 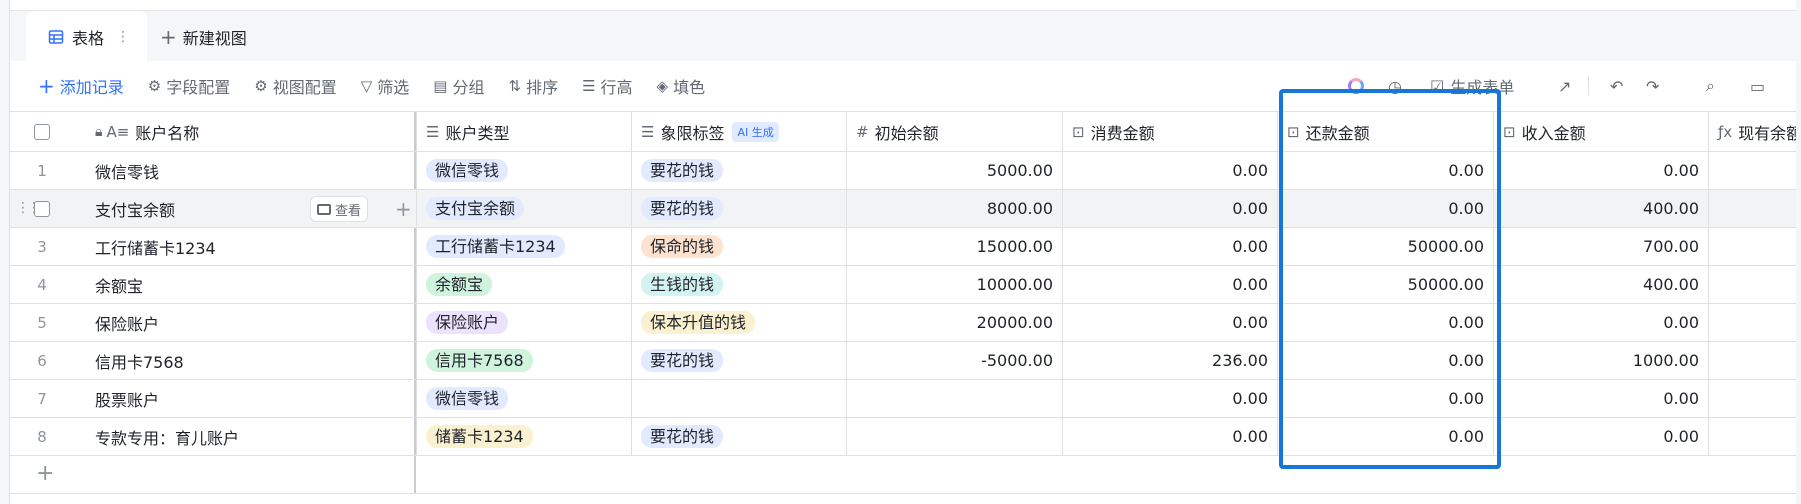 I want to click on new-view-button: + 新建视图, so click(x=203, y=36).